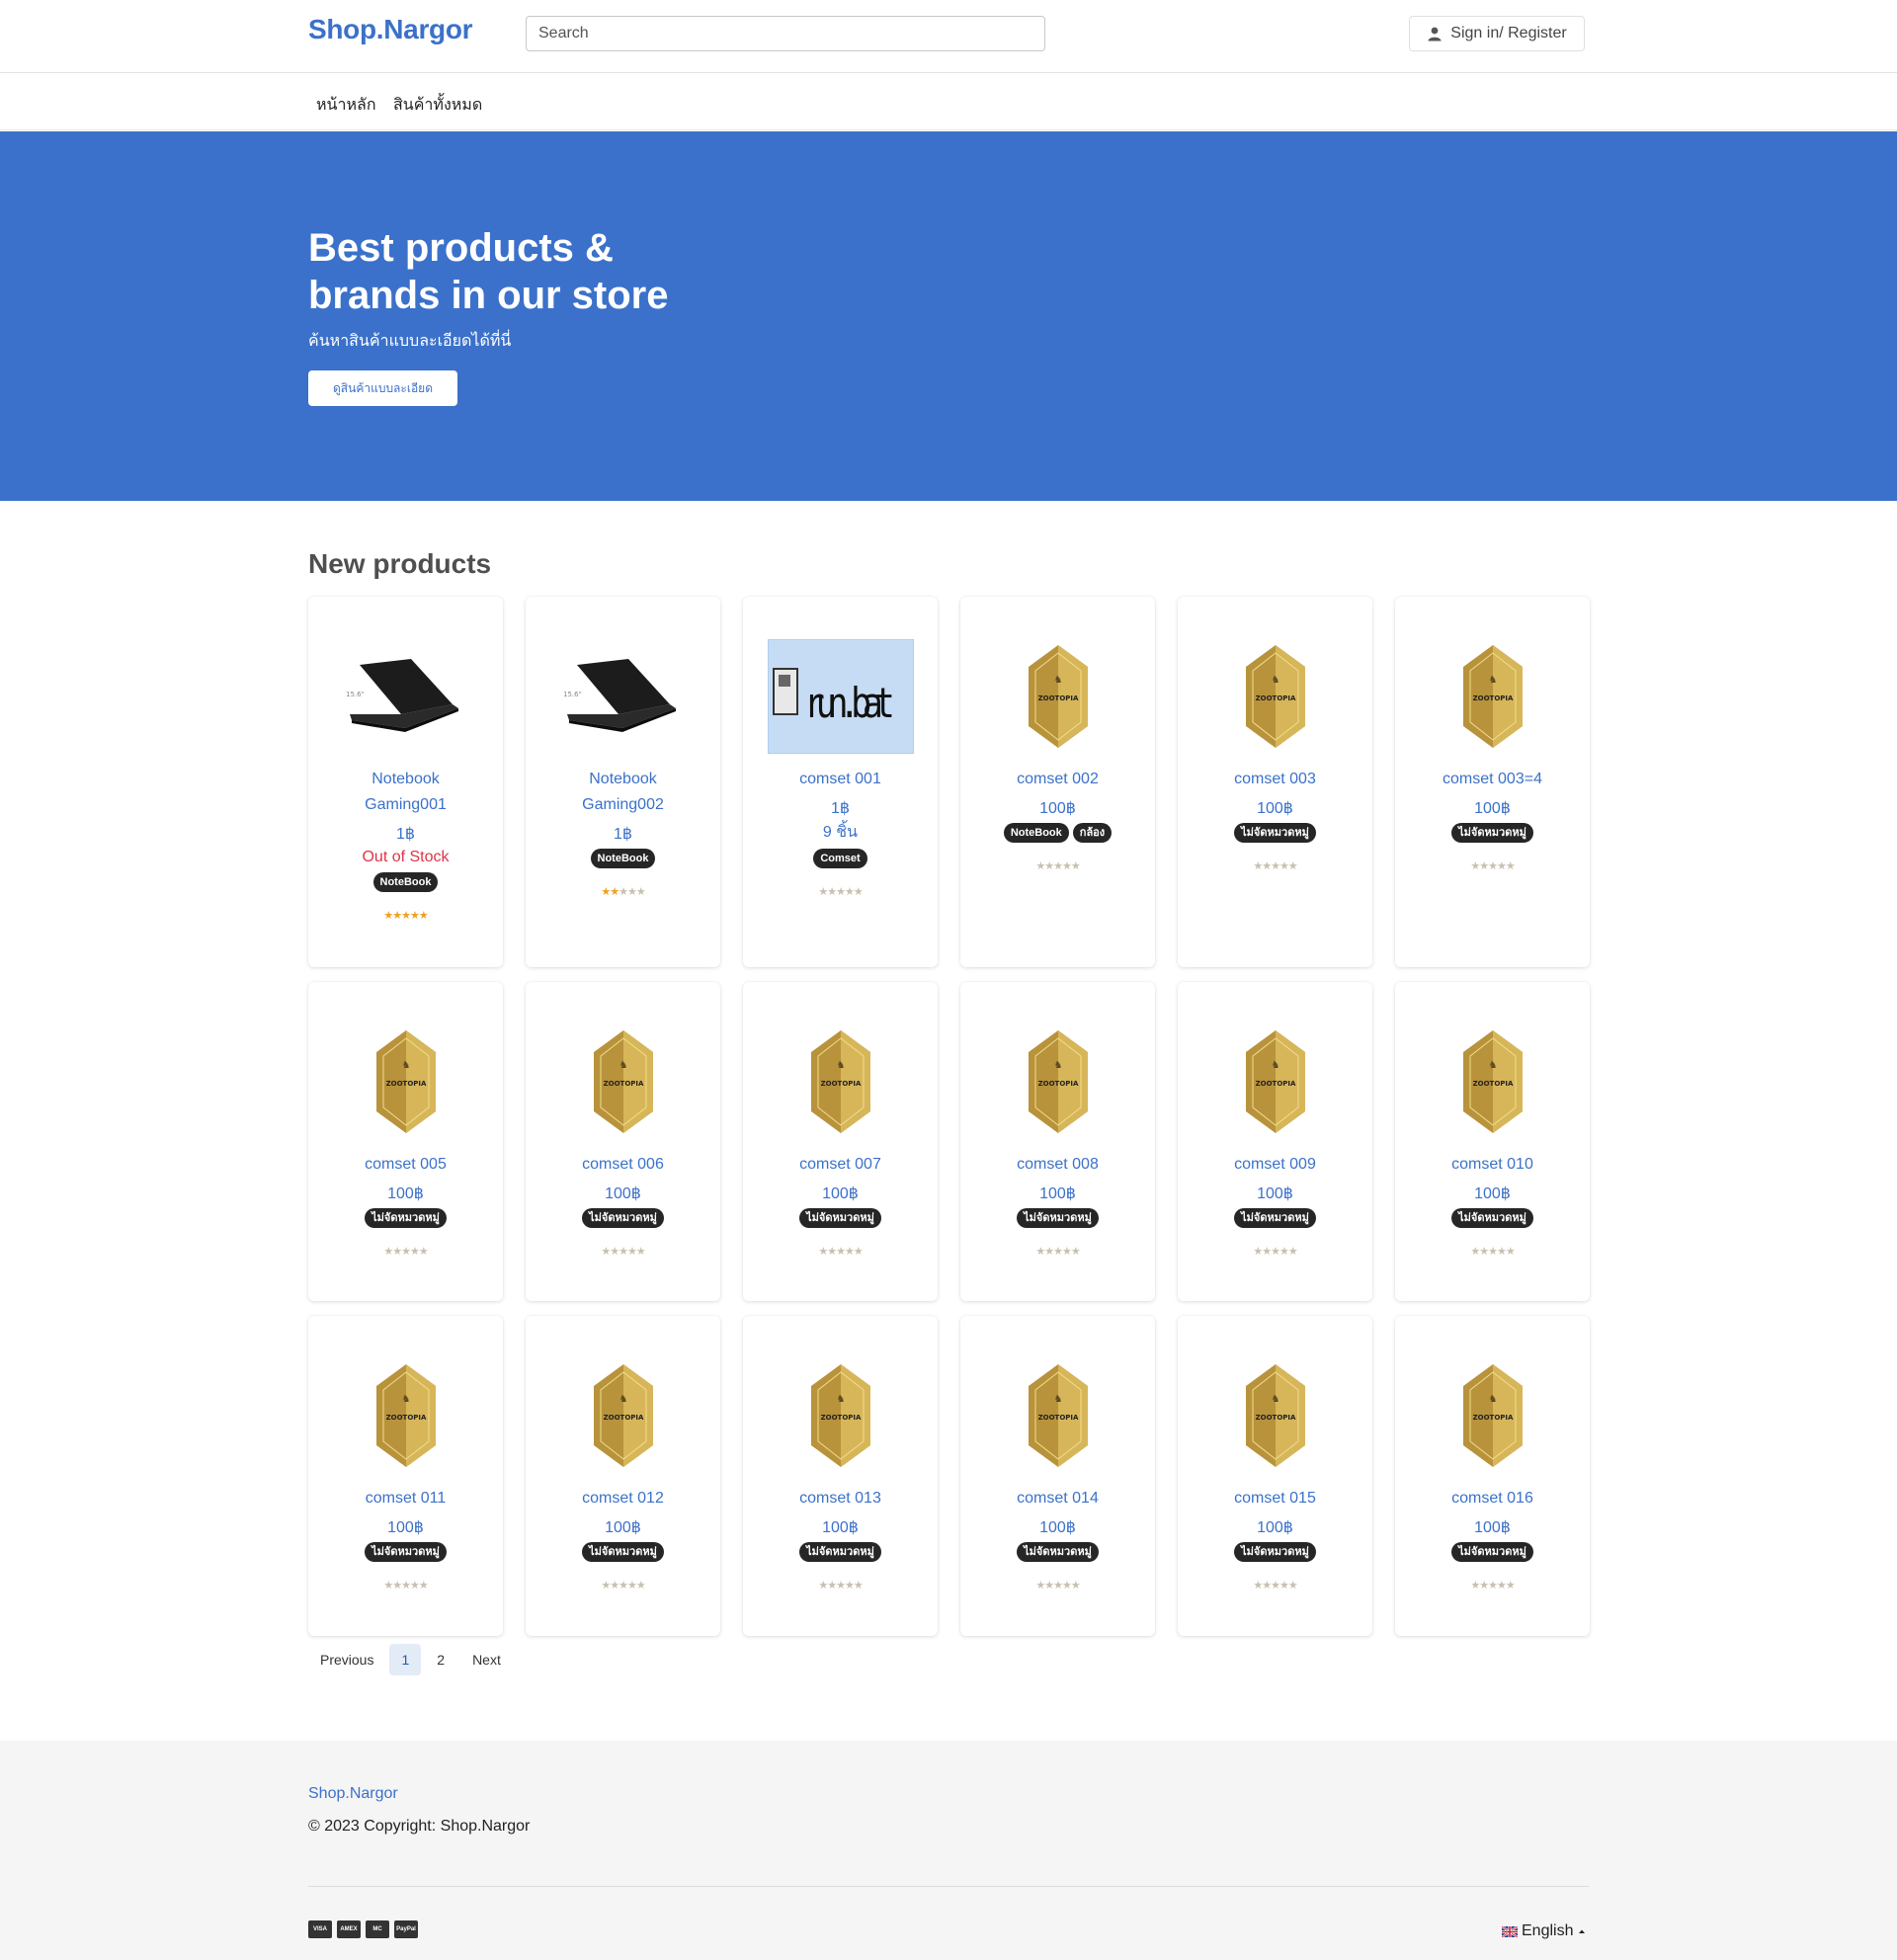 This screenshot has height=1960, width=1897. I want to click on signin-register-button: Sign in/ Register, so click(1497, 33).